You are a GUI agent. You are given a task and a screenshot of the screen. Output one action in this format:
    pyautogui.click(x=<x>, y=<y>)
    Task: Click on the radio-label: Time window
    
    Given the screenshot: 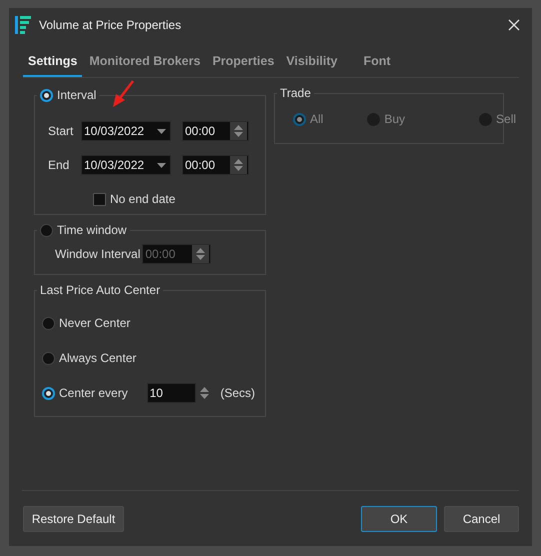 What is the action you would take?
    pyautogui.click(x=92, y=230)
    